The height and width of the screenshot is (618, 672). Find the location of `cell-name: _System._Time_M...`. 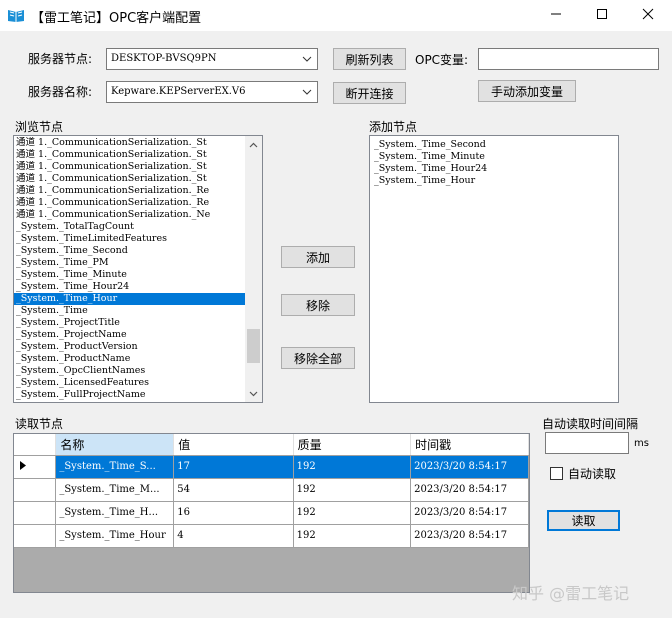

cell-name: _System._Time_M... is located at coordinates (115, 490).